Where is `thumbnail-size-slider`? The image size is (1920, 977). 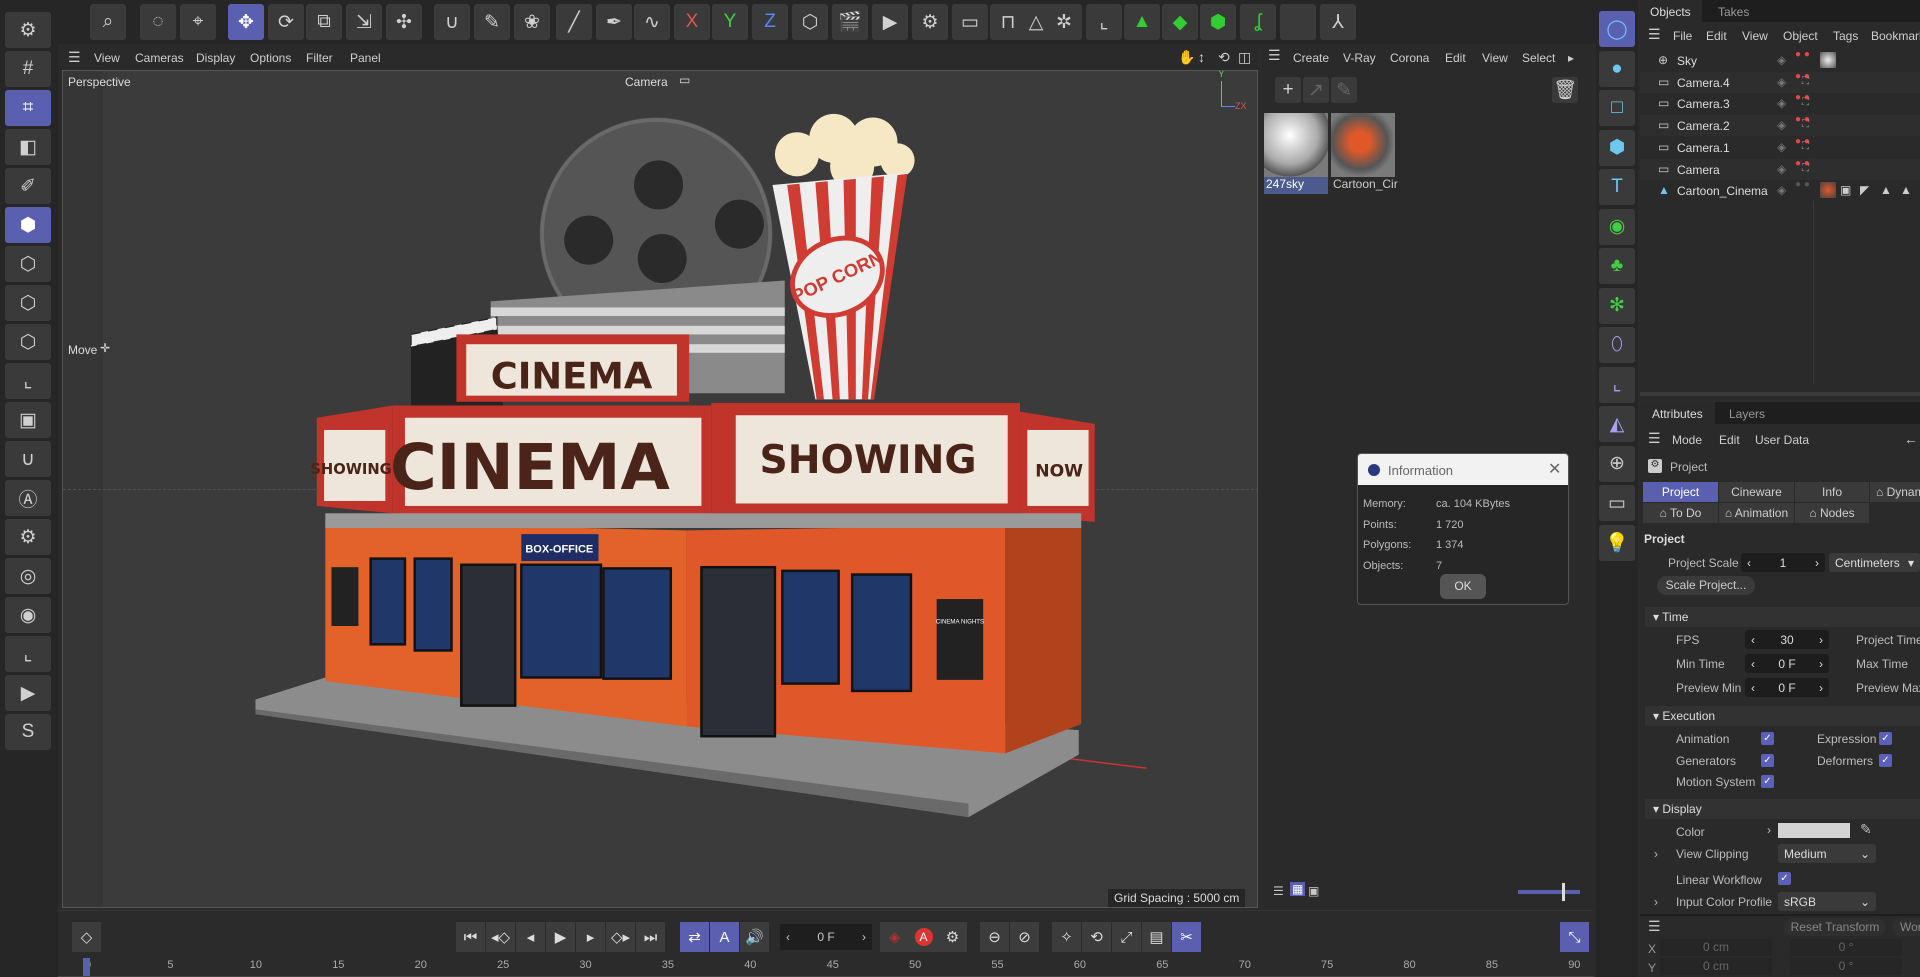
thumbnail-size-slider is located at coordinates (1549, 892).